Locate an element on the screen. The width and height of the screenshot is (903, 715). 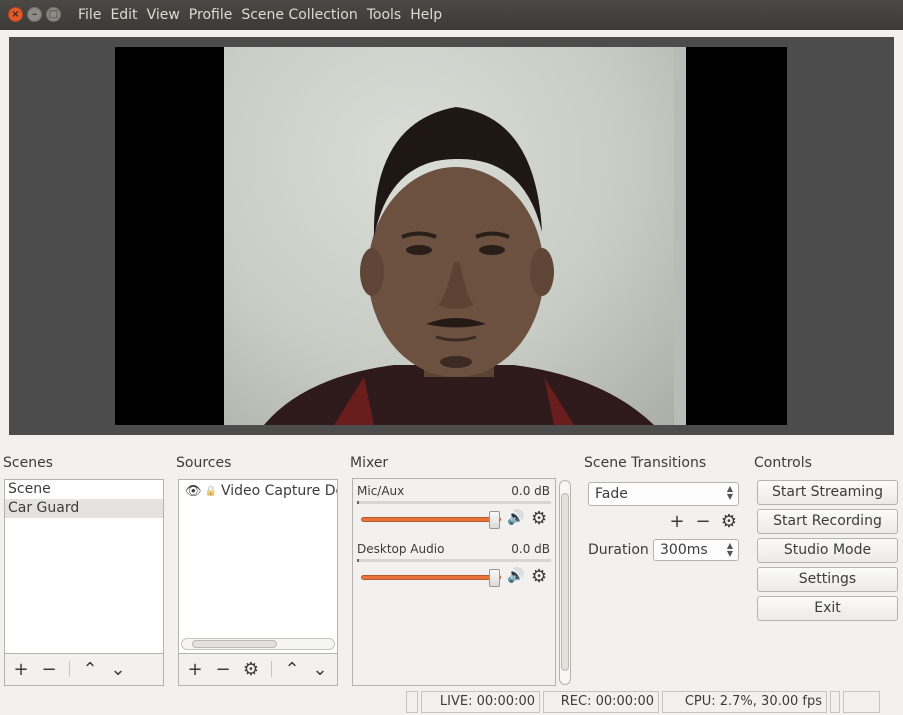
sources-toolbar: + − ⚙ ⌃ ⌄ is located at coordinates (257, 669).